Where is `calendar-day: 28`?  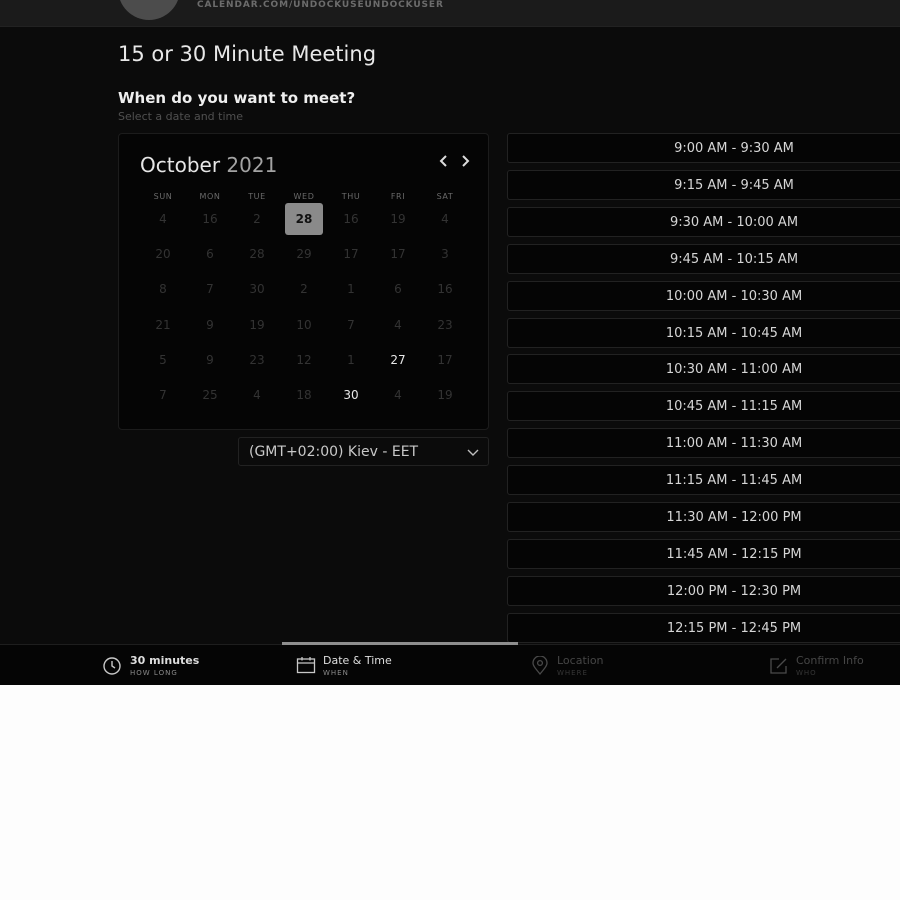
calendar-day: 28 is located at coordinates (257, 254).